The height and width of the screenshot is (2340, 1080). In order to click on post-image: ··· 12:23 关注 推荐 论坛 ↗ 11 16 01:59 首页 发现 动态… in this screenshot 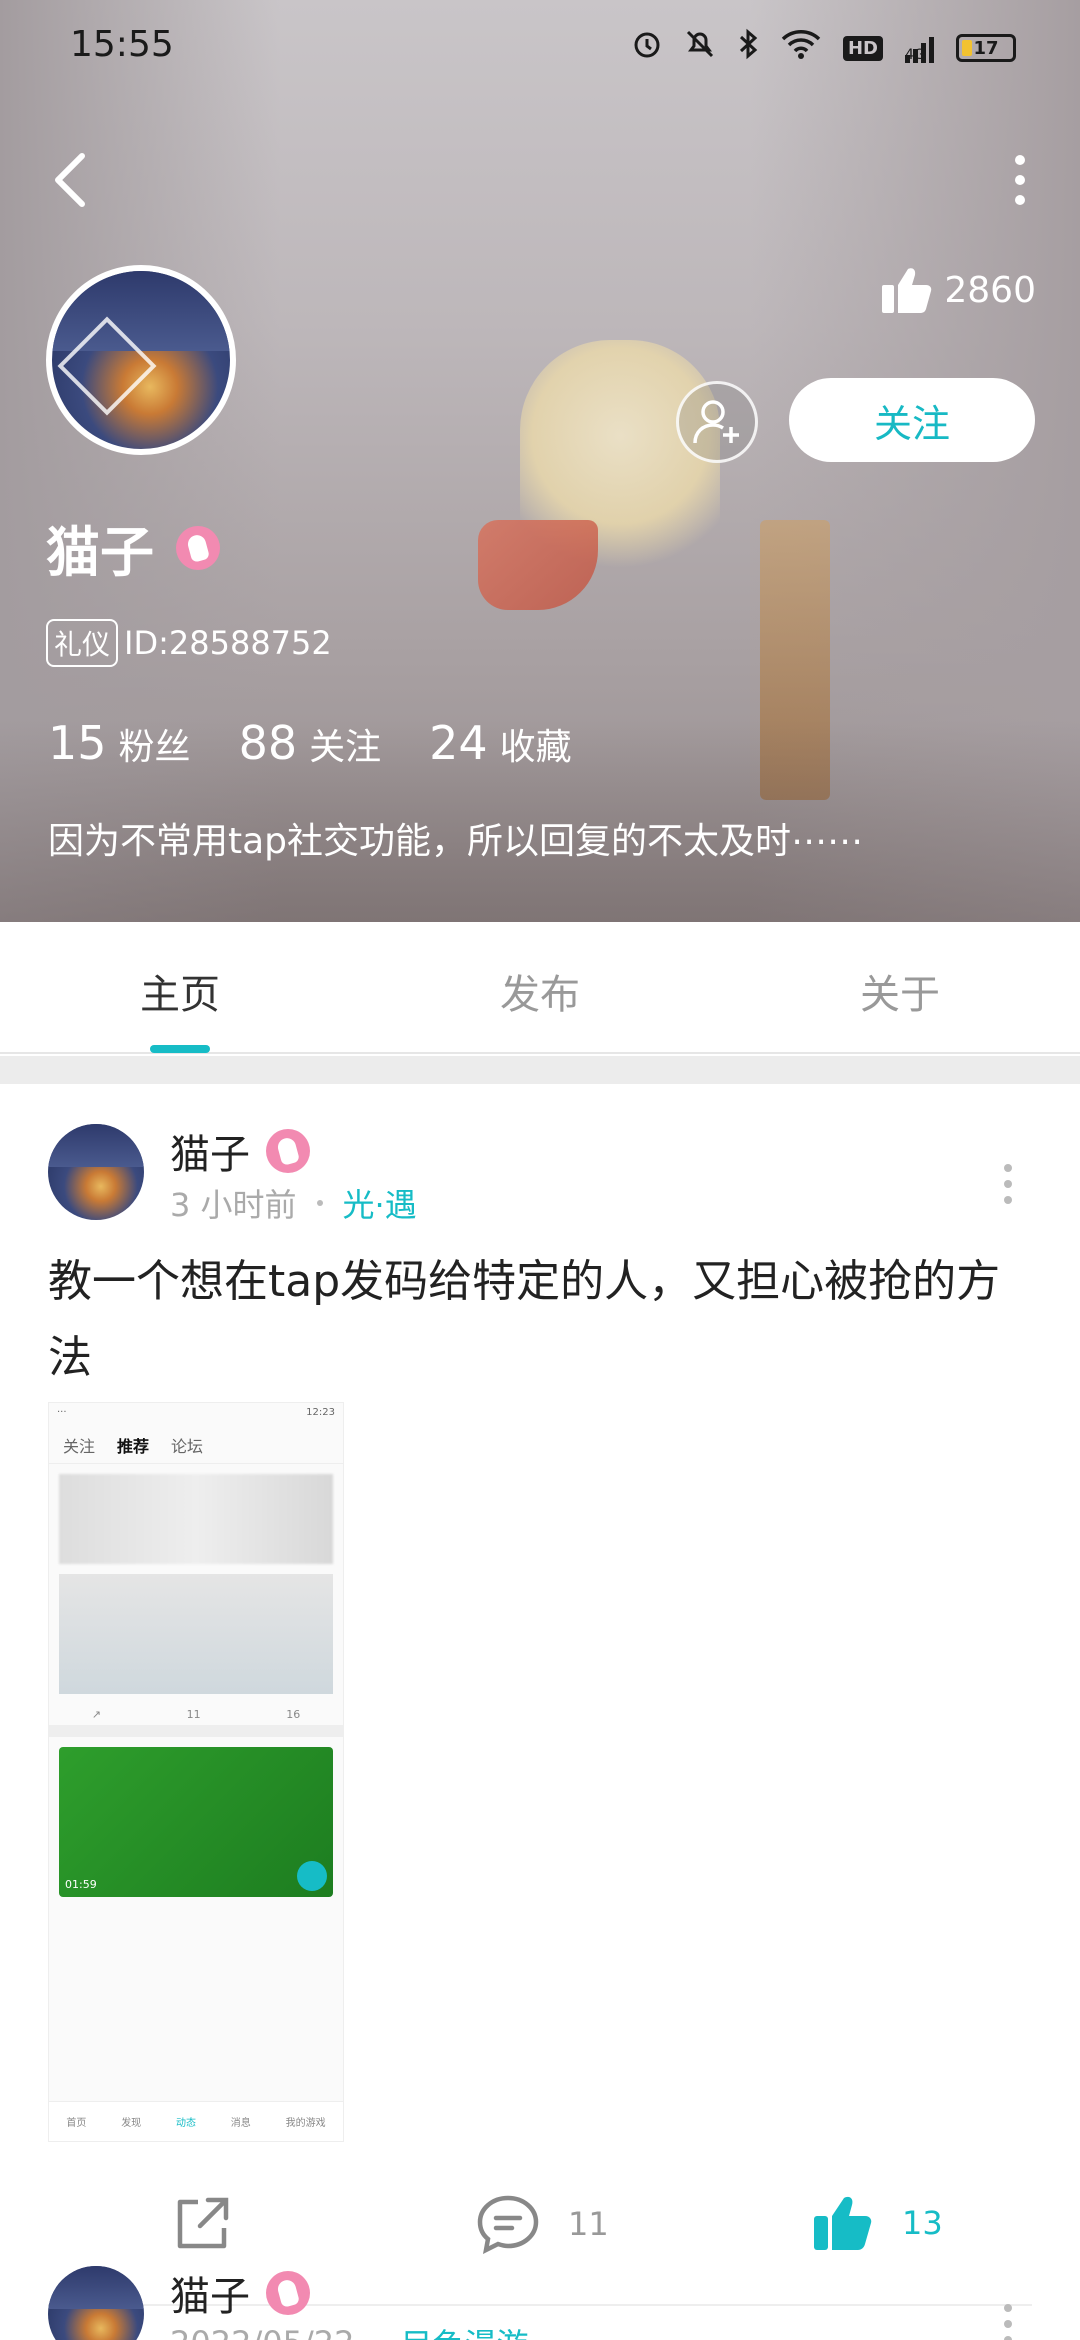, I will do `click(196, 1772)`.